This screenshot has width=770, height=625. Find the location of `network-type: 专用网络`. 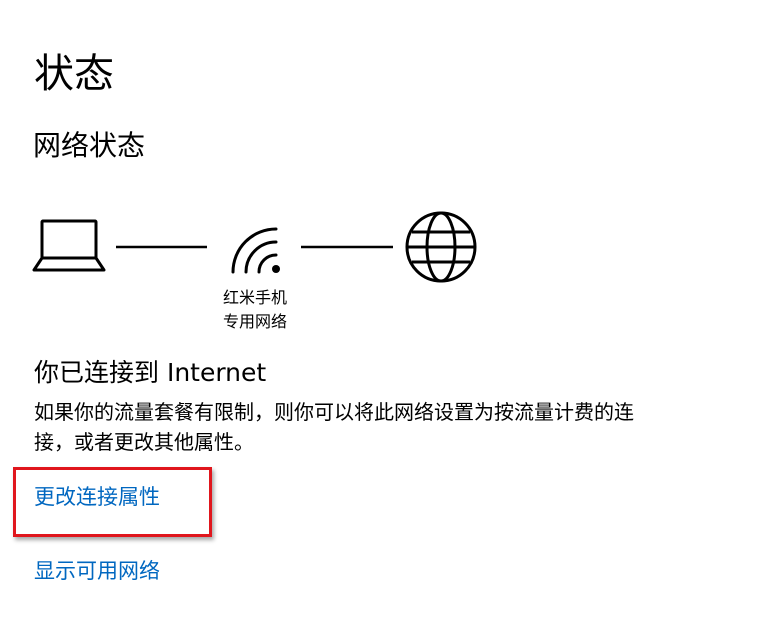

network-type: 专用网络 is located at coordinates (254, 321).